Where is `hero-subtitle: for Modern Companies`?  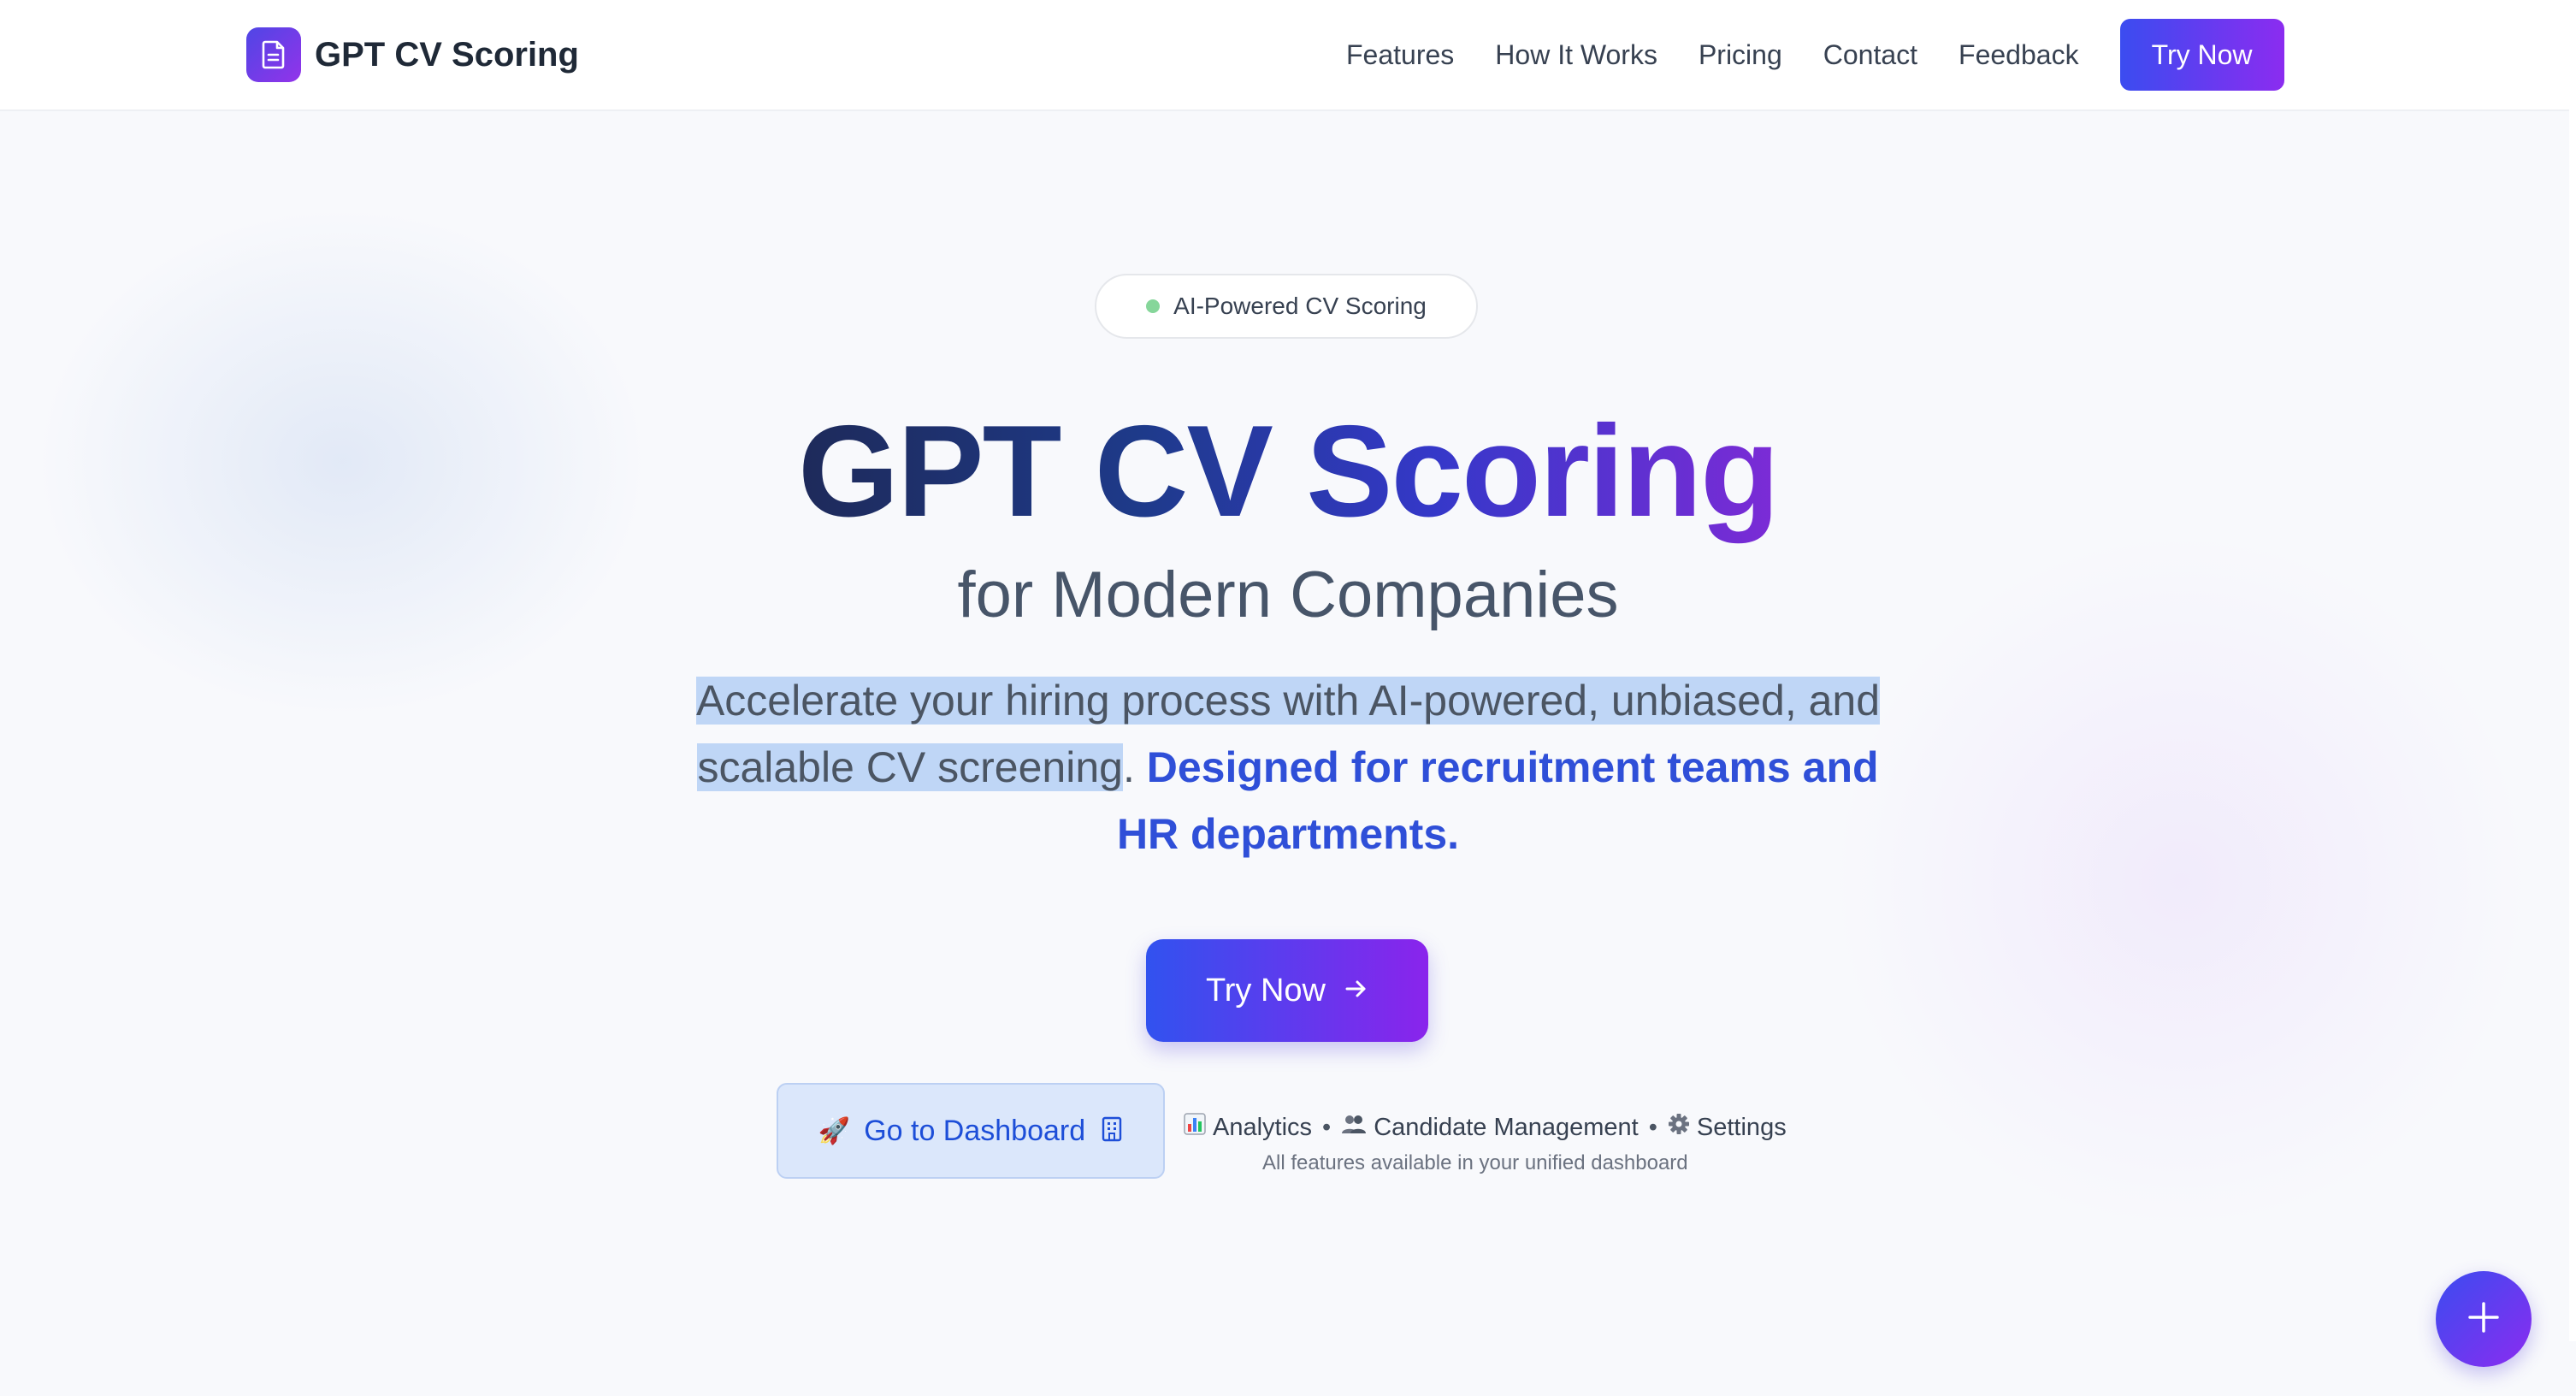 hero-subtitle: for Modern Companies is located at coordinates (1288, 595).